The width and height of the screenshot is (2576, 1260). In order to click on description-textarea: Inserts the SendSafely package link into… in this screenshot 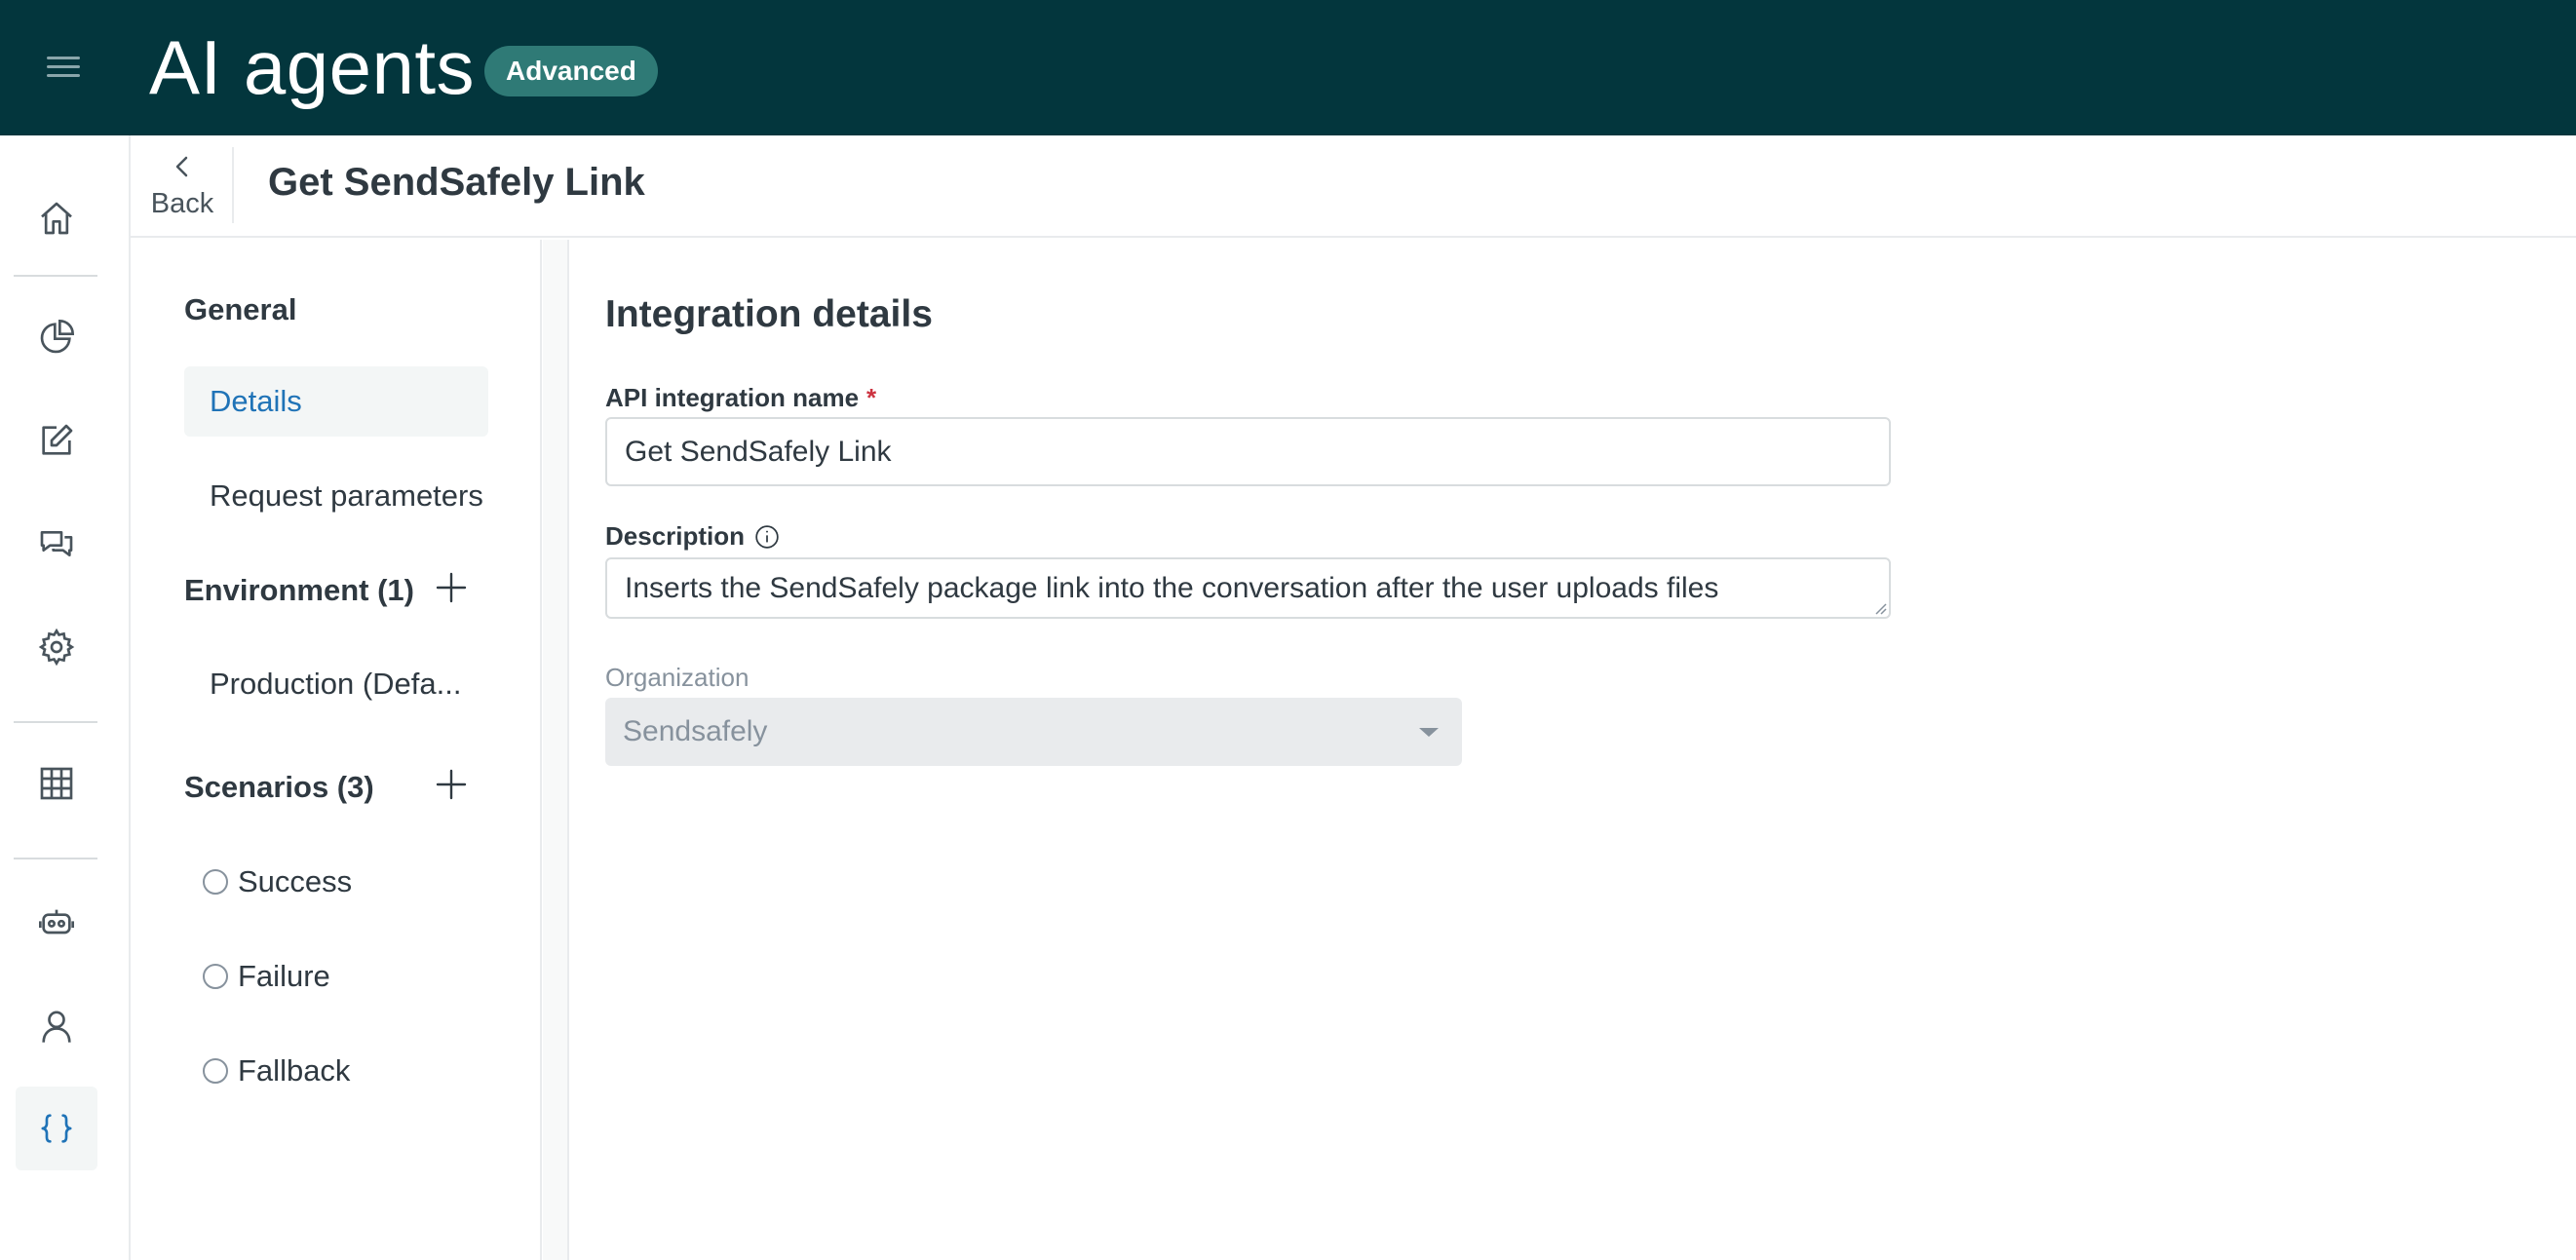, I will do `click(1248, 588)`.